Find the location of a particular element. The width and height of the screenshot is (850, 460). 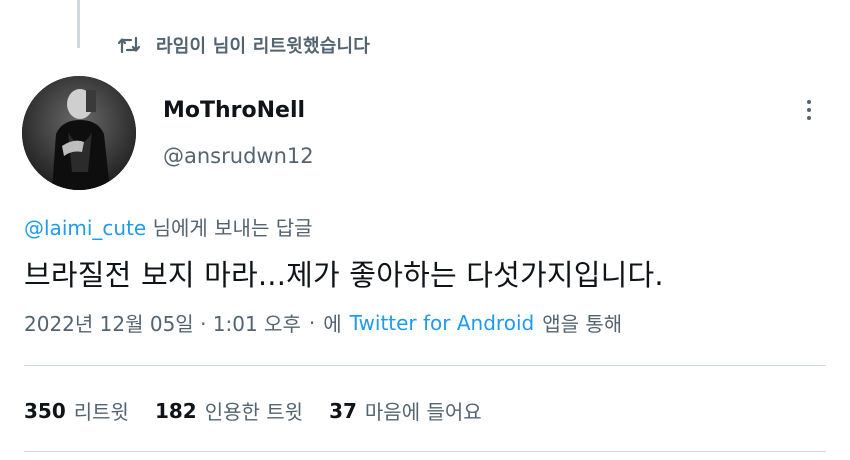

tweet-timestamp: 2022년 12월 05일 · 1:01 오후 is located at coordinates (162, 322).